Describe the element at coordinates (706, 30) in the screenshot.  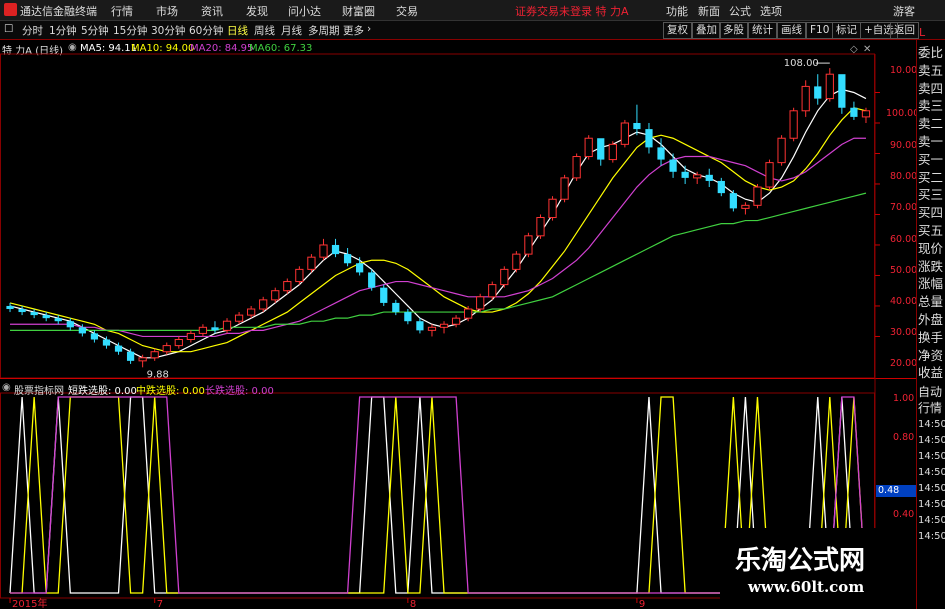
I see `overlay-button: 叠加` at that location.